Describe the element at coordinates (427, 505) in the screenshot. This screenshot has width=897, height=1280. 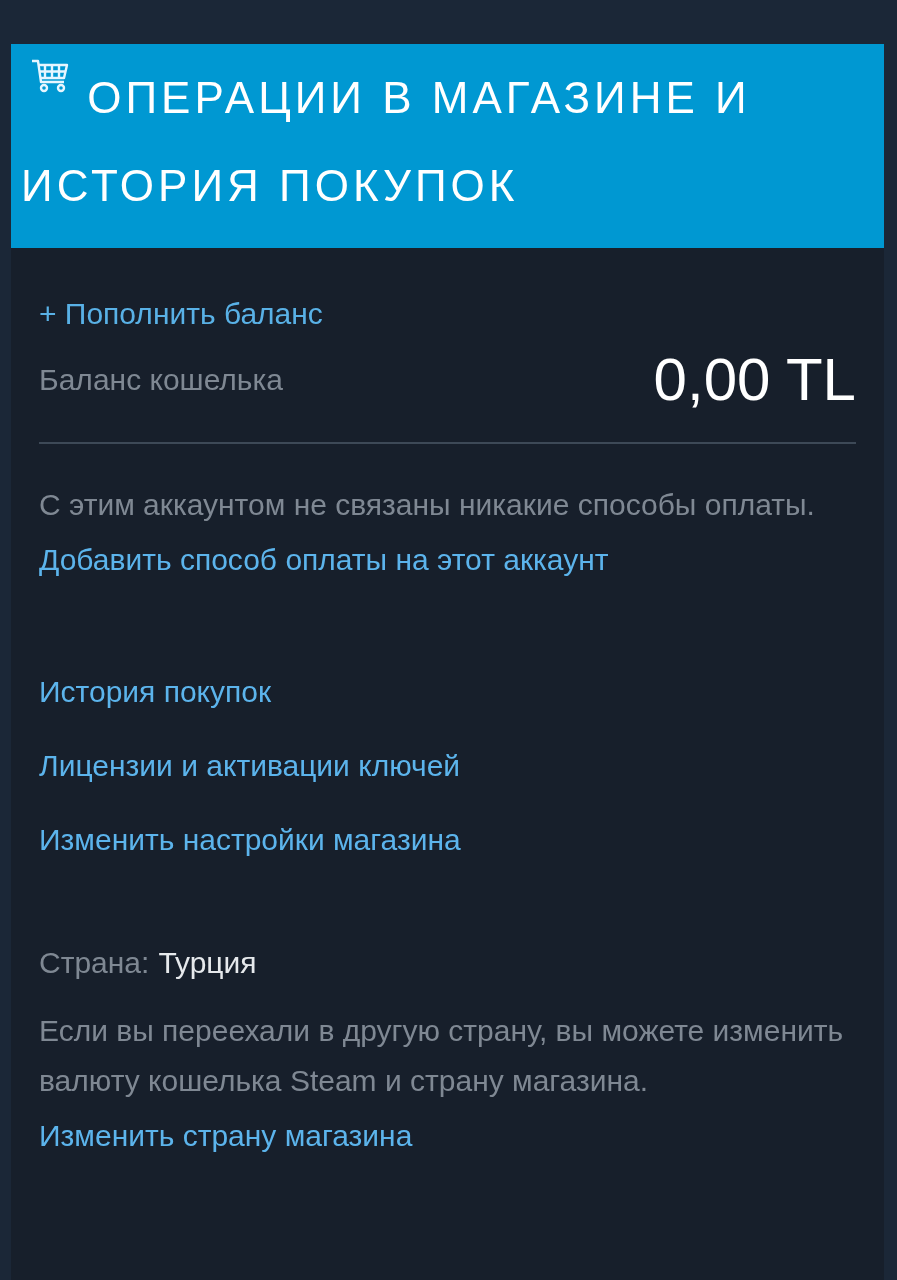
I see `payment-notice: С этим аккаунтом не связаны никакие способы оплаты.` at that location.